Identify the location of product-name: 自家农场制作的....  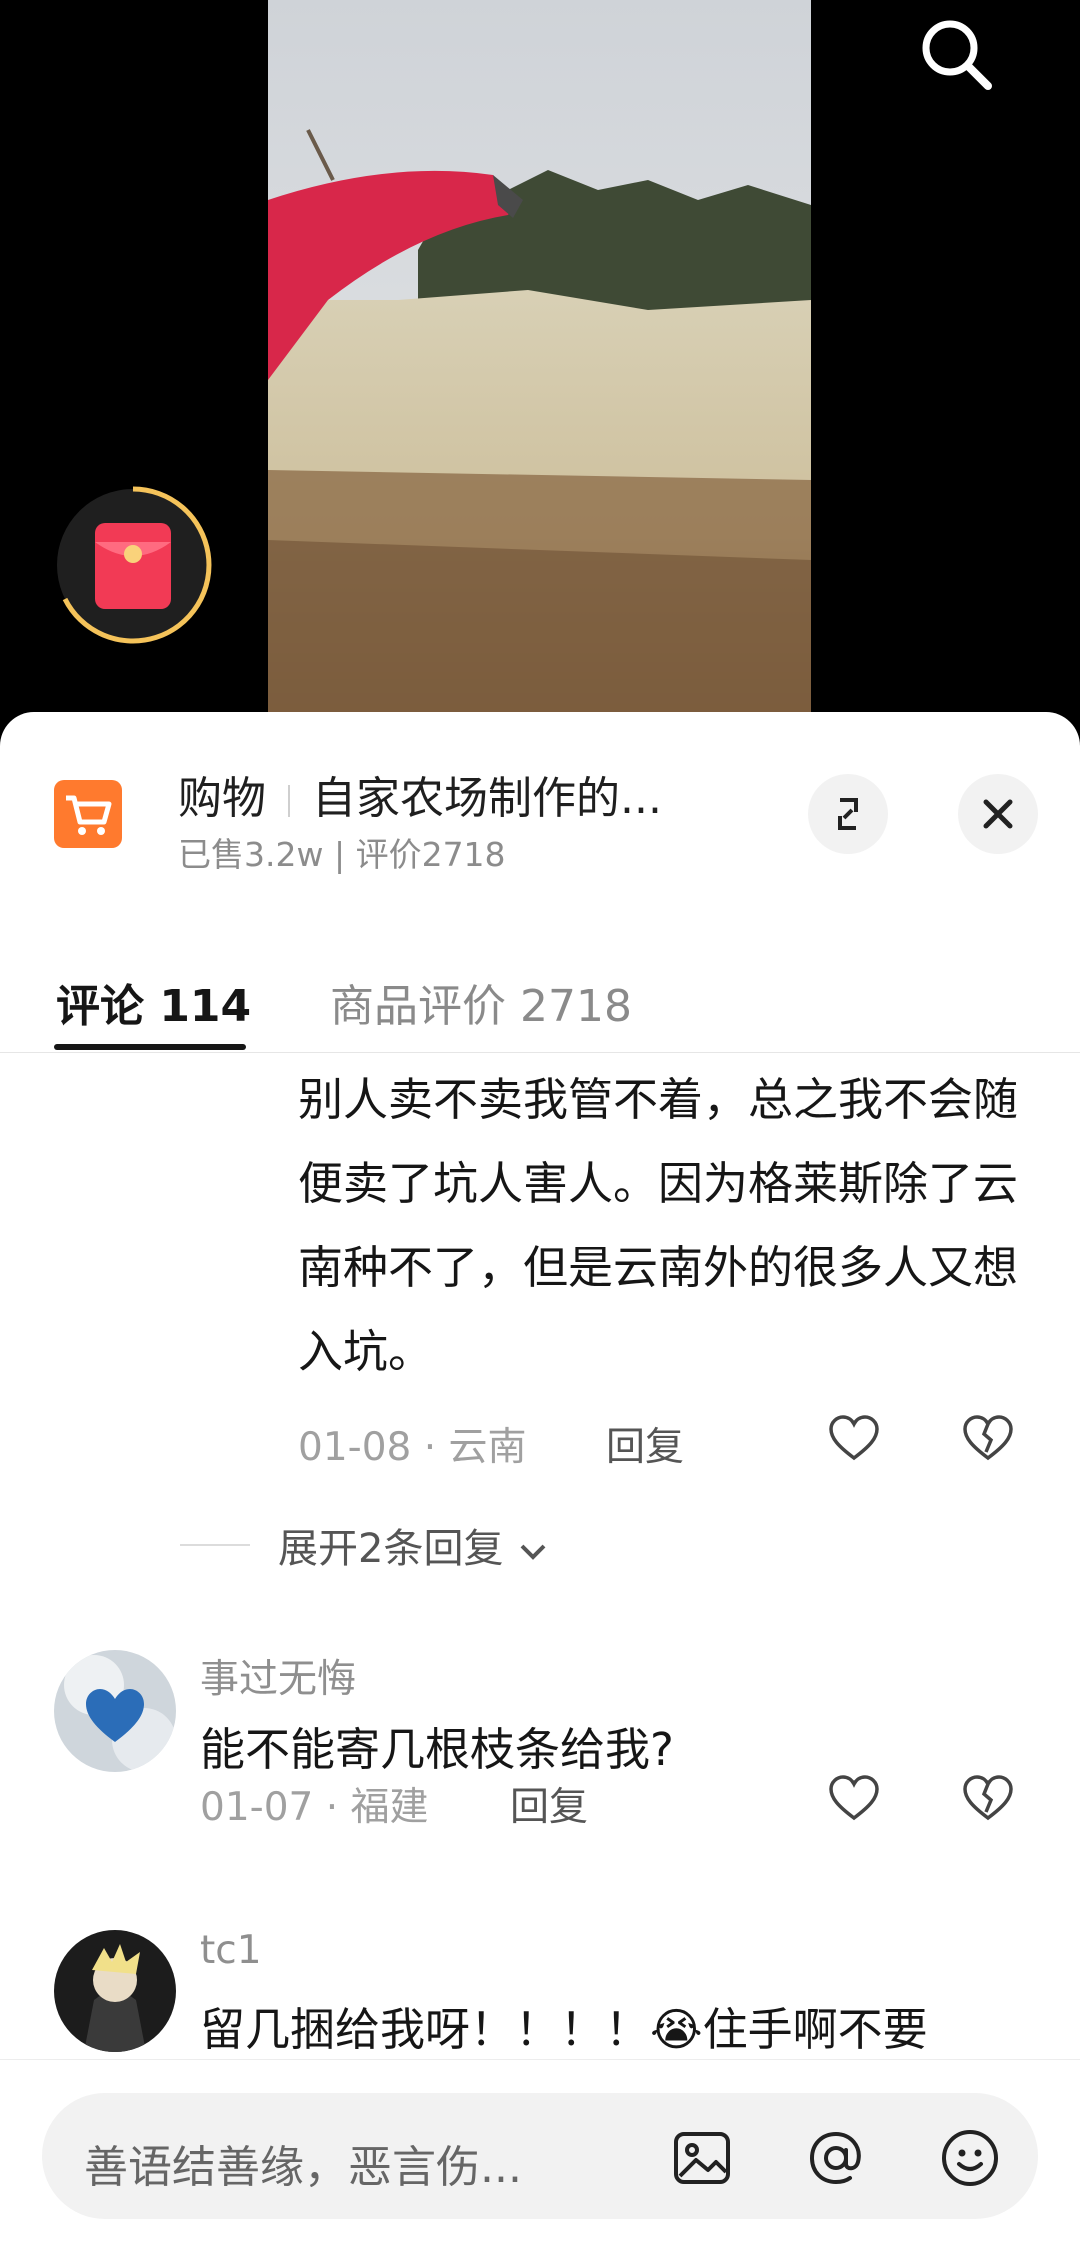
(487, 798).